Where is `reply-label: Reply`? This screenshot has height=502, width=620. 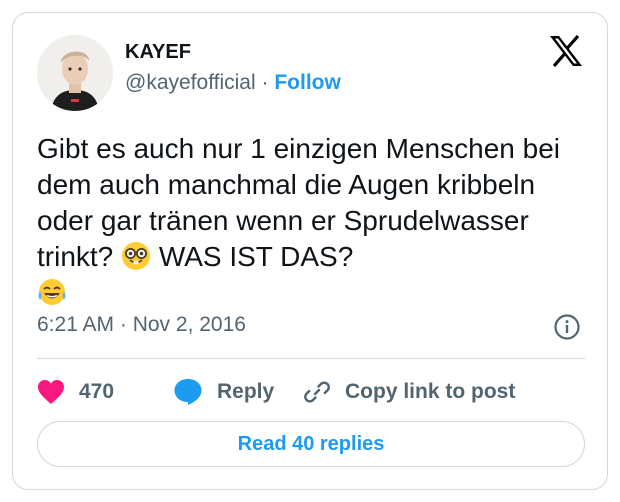
reply-label: Reply is located at coordinates (246, 391).